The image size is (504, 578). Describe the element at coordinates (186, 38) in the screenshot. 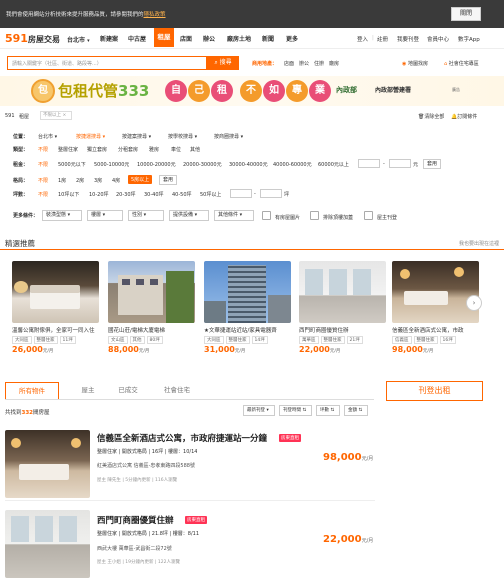

I see `nav-shop: 店面` at that location.